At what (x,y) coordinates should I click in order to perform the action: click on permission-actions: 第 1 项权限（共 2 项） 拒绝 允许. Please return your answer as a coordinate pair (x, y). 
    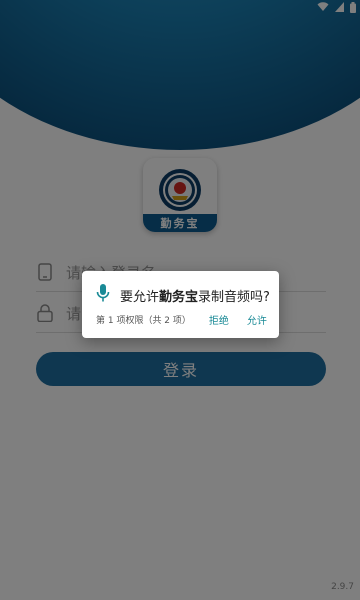
    Looking at the image, I should click on (181, 319).